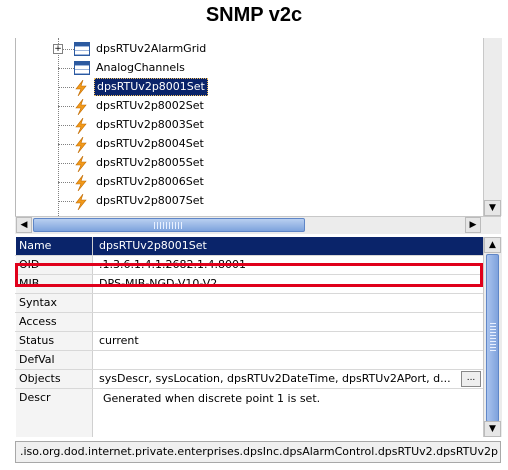 The width and height of the screenshot is (508, 470). What do you see at coordinates (54, 341) in the screenshot?
I see `property-name: Status` at bounding box center [54, 341].